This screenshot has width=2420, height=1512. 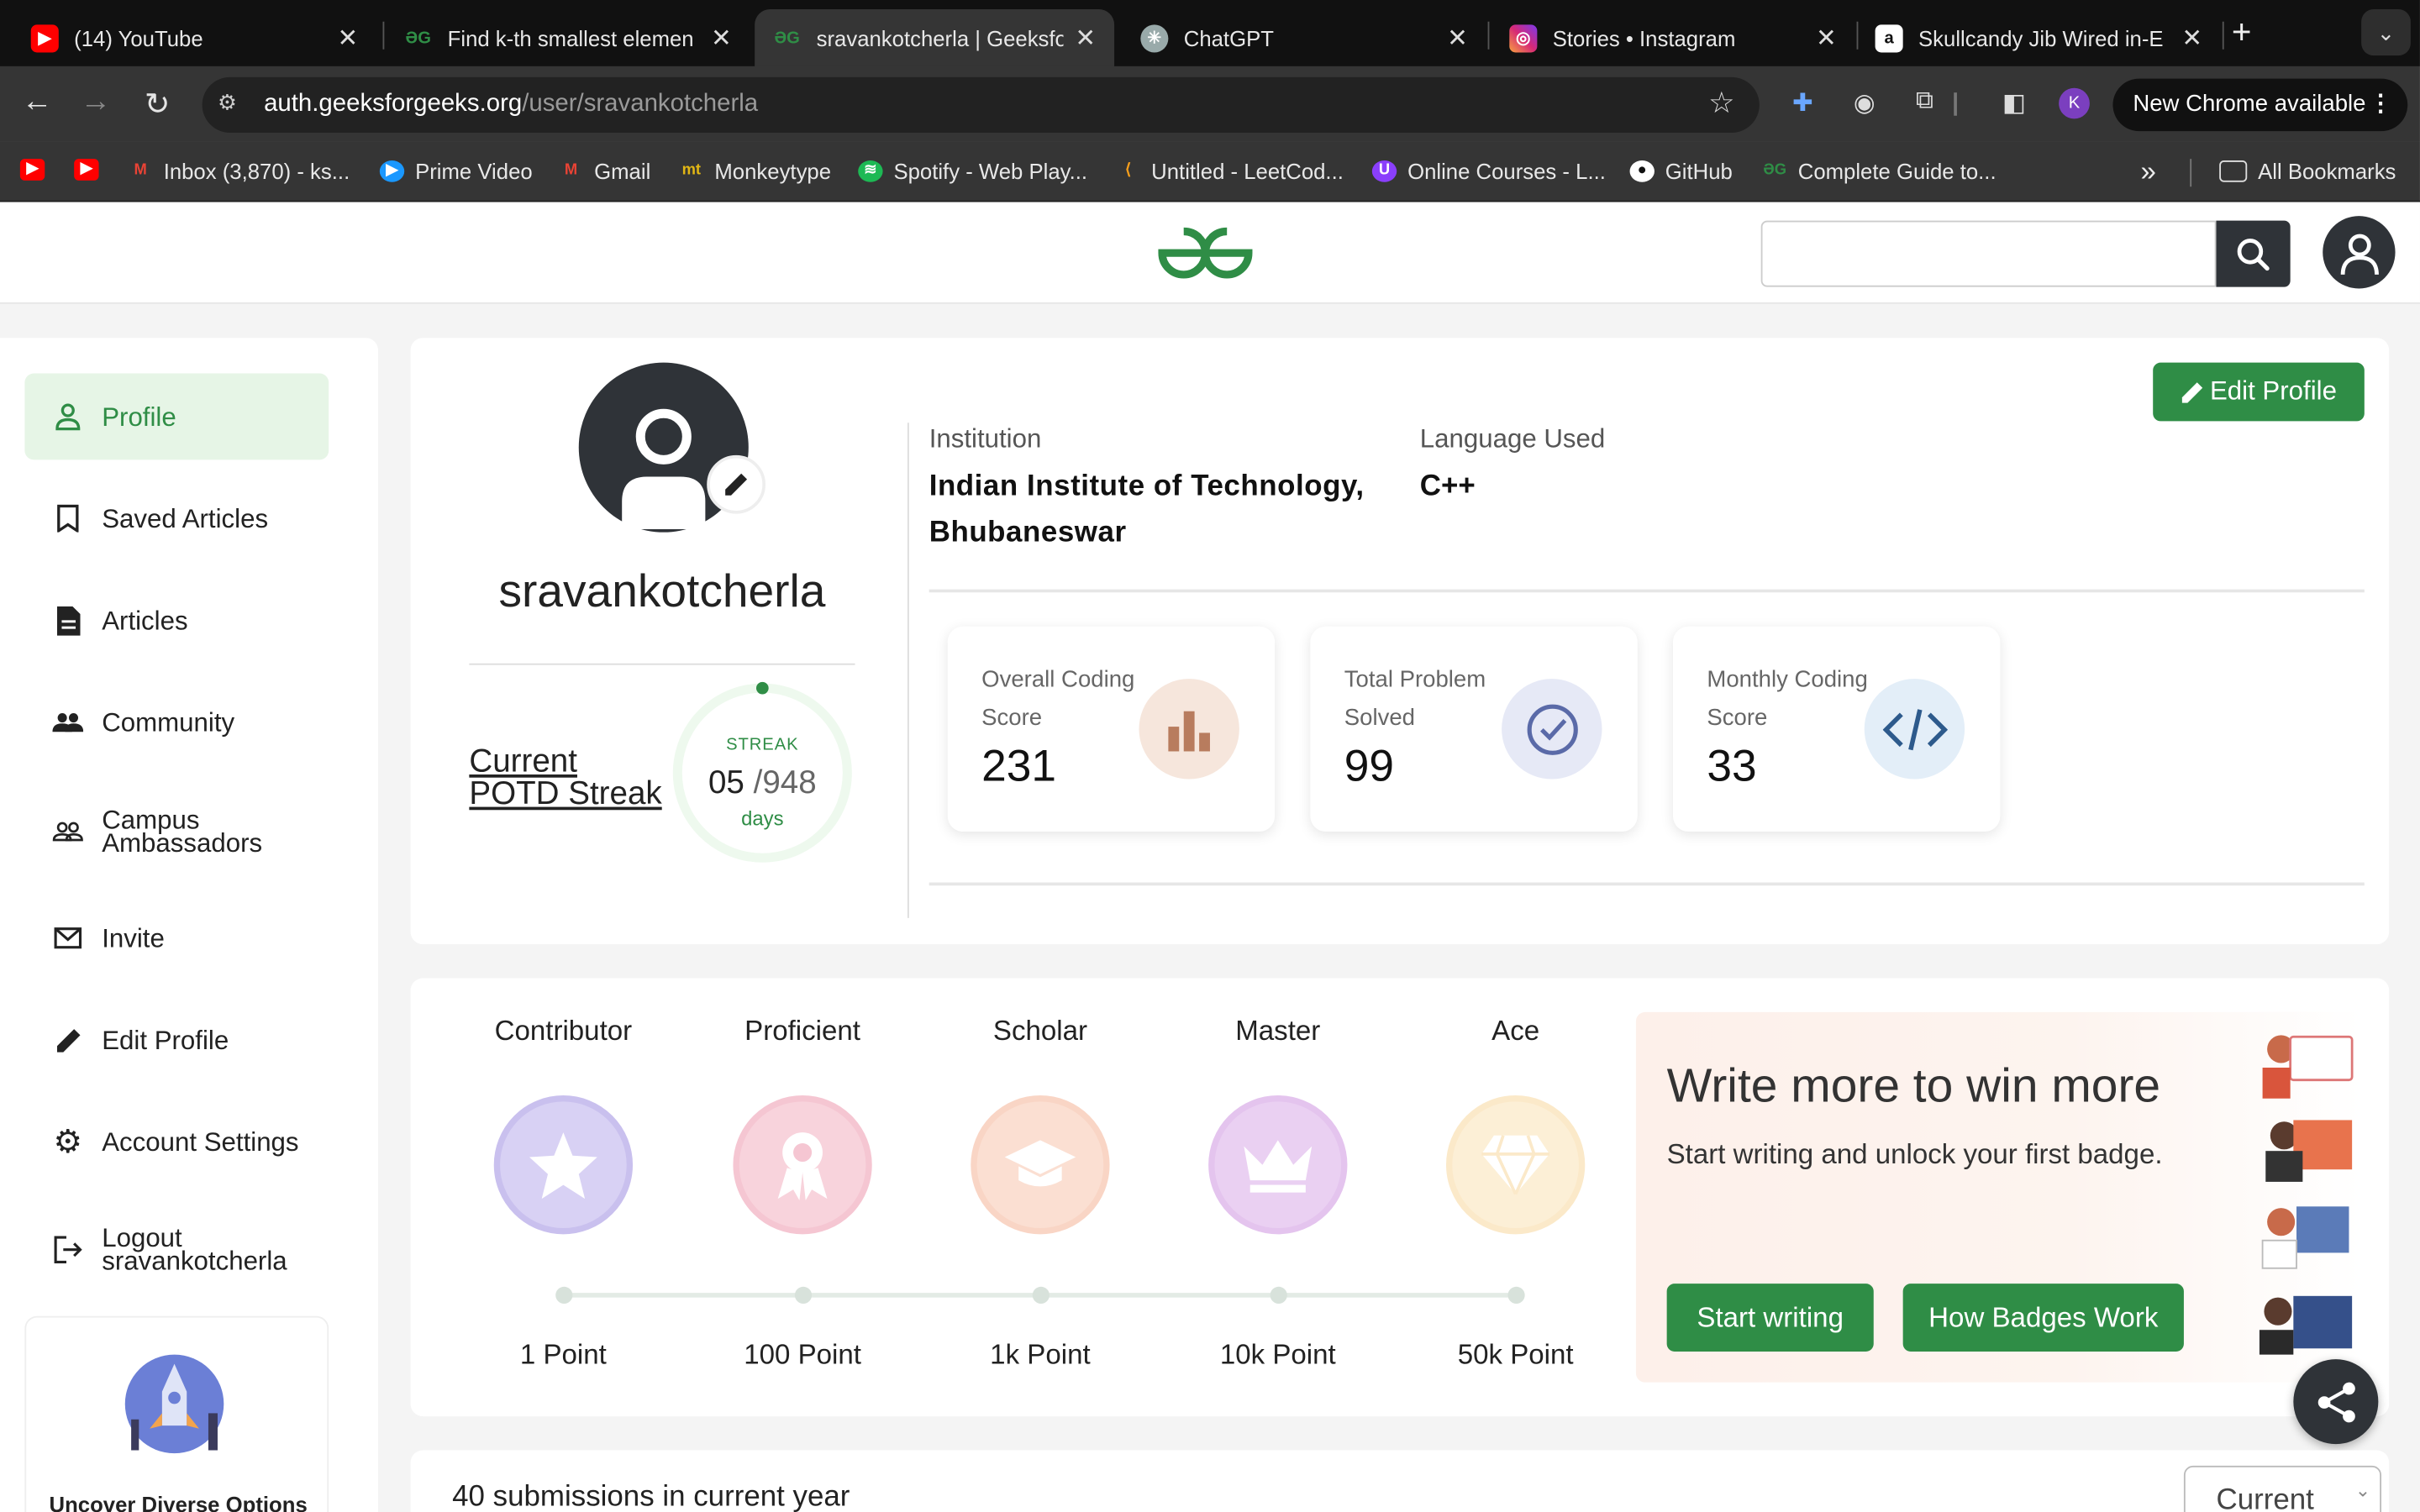 I want to click on share-button, so click(x=2336, y=1402).